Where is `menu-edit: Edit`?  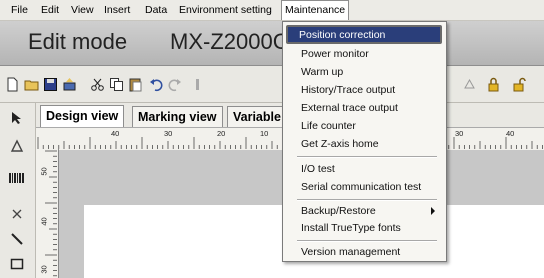
menu-edit: Edit is located at coordinates (50, 10).